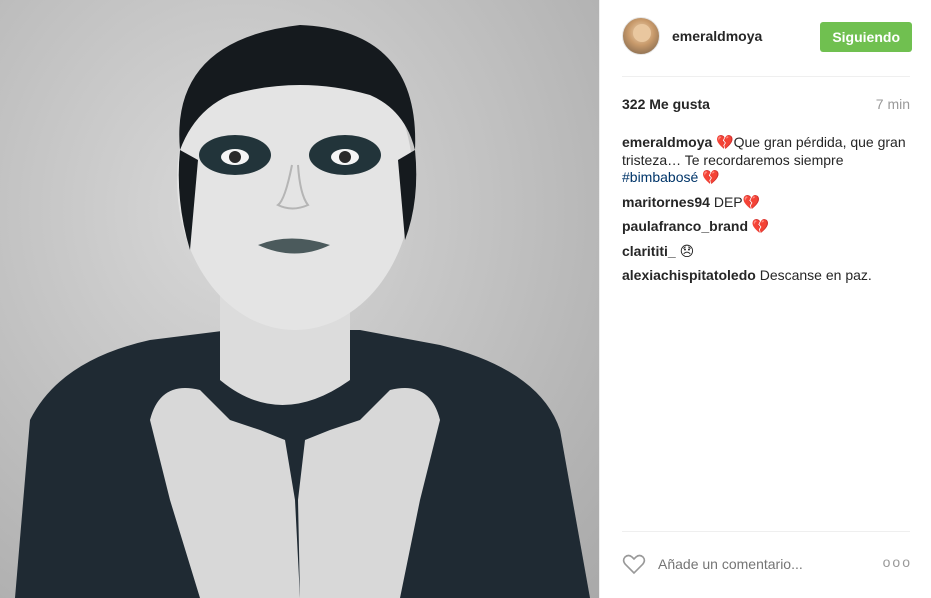 This screenshot has width=931, height=598. What do you see at coordinates (685, 250) in the screenshot?
I see `comment-text: 😞` at bounding box center [685, 250].